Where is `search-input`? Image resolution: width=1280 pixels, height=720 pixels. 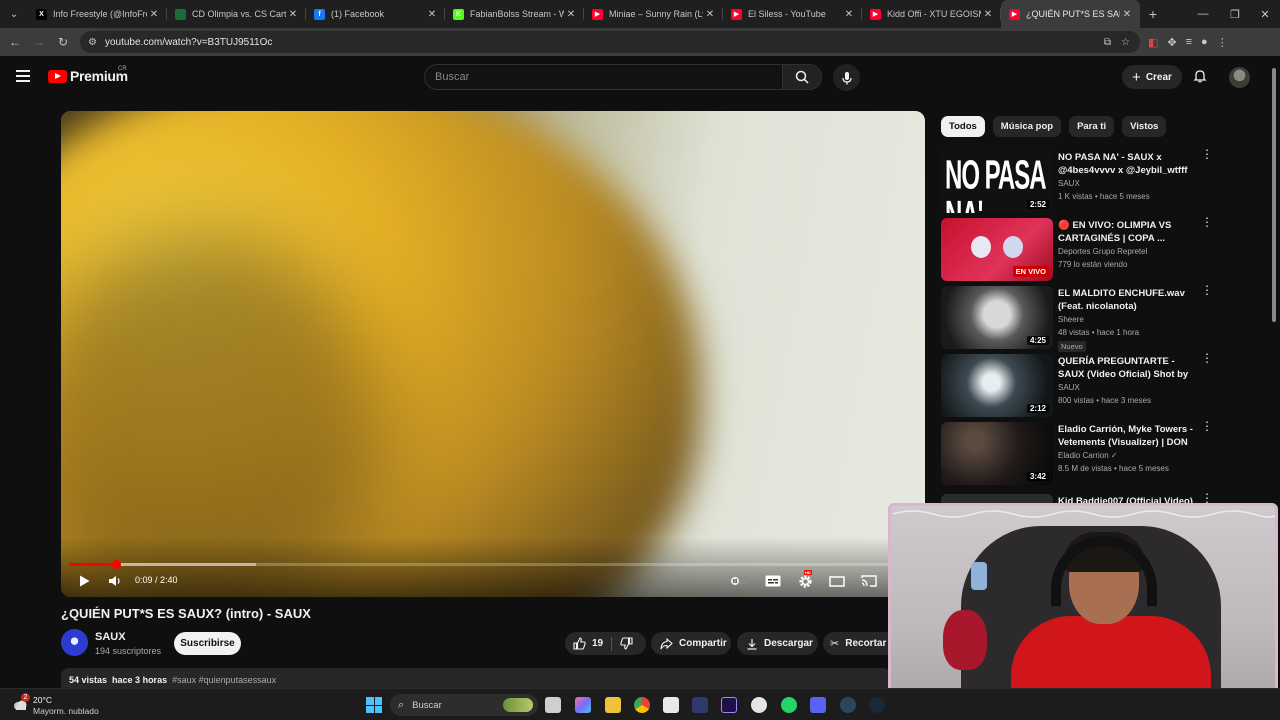
search-input is located at coordinates (608, 77).